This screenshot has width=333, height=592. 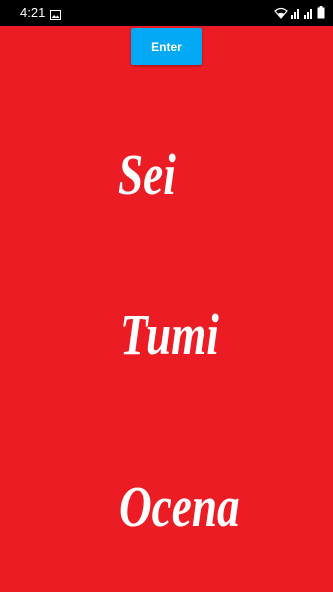 I want to click on word-ocena: Ocena, so click(x=179, y=506).